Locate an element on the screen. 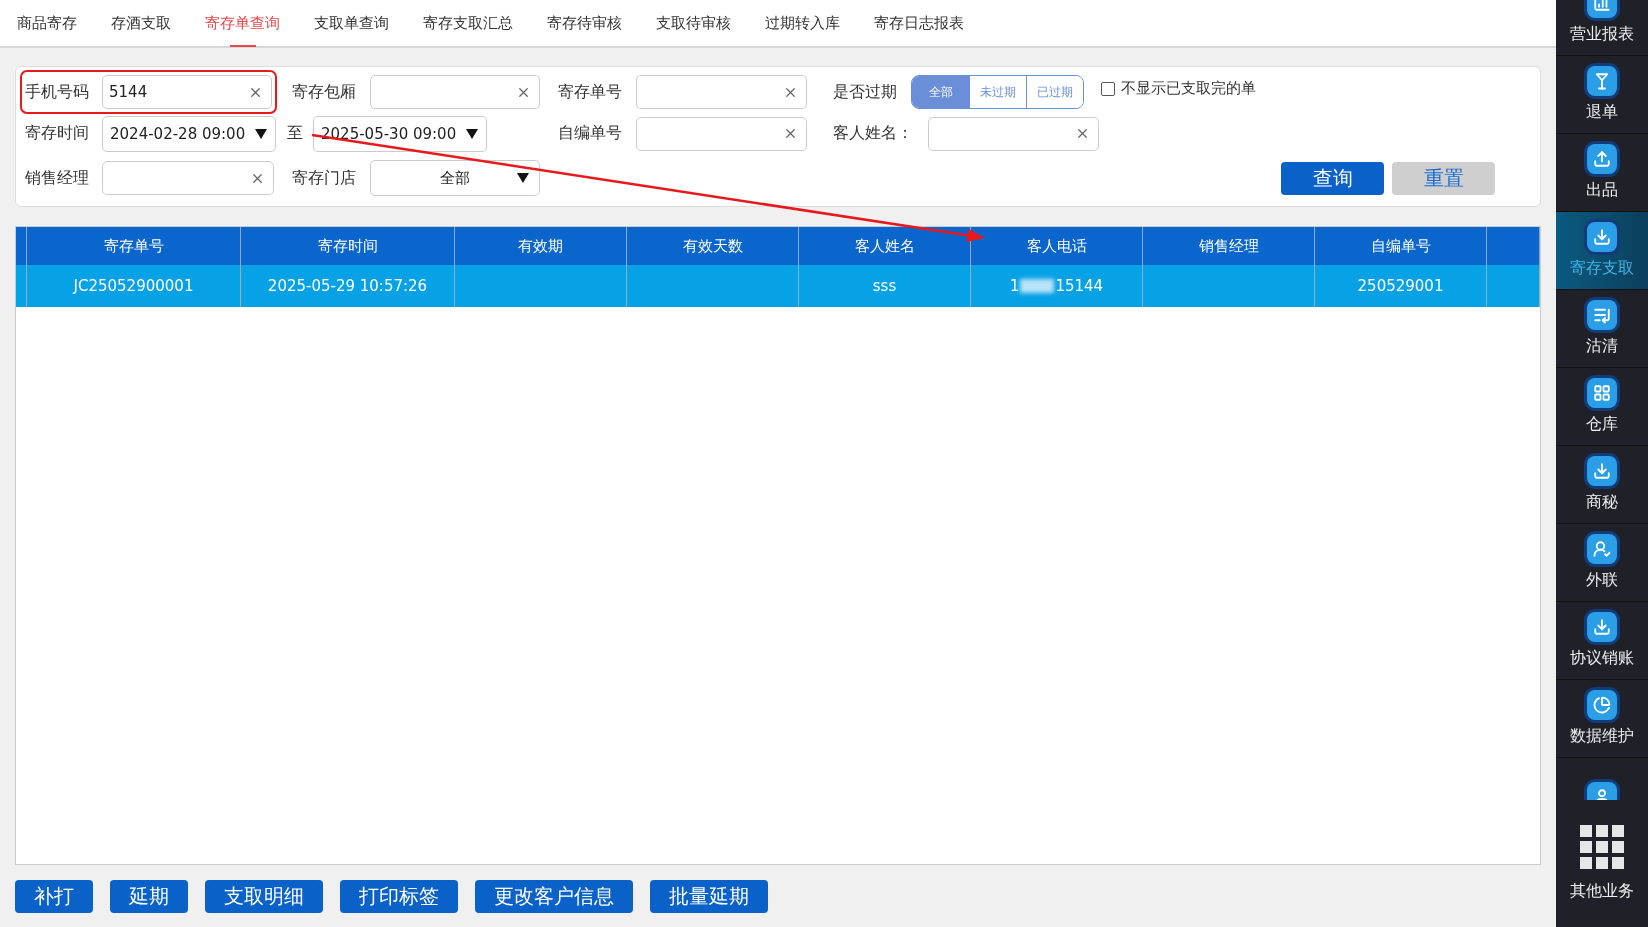  field-label: 自编单号 is located at coordinates (590, 133).